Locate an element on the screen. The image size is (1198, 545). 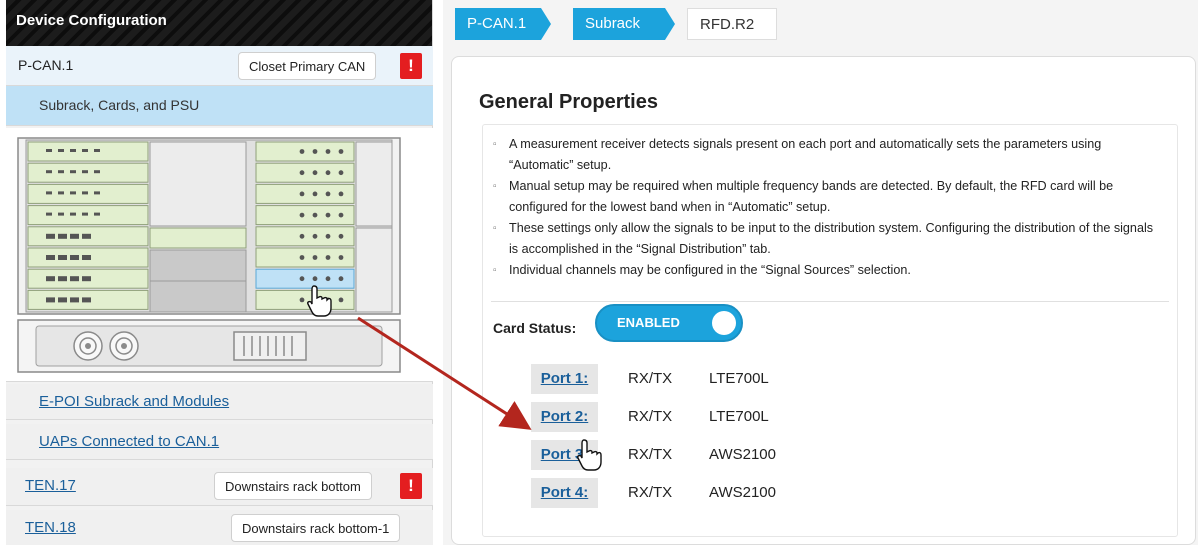
epoi-row: E-POI Subrack and Modules is located at coordinates (219, 402).